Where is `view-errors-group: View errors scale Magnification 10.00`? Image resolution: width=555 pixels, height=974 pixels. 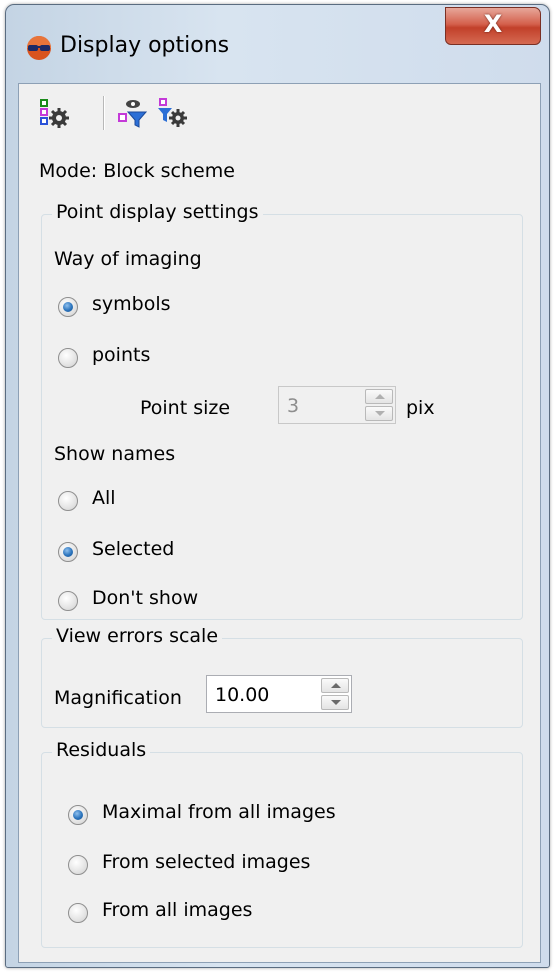
view-errors-group: View errors scale Magnification 10.00 is located at coordinates (282, 676).